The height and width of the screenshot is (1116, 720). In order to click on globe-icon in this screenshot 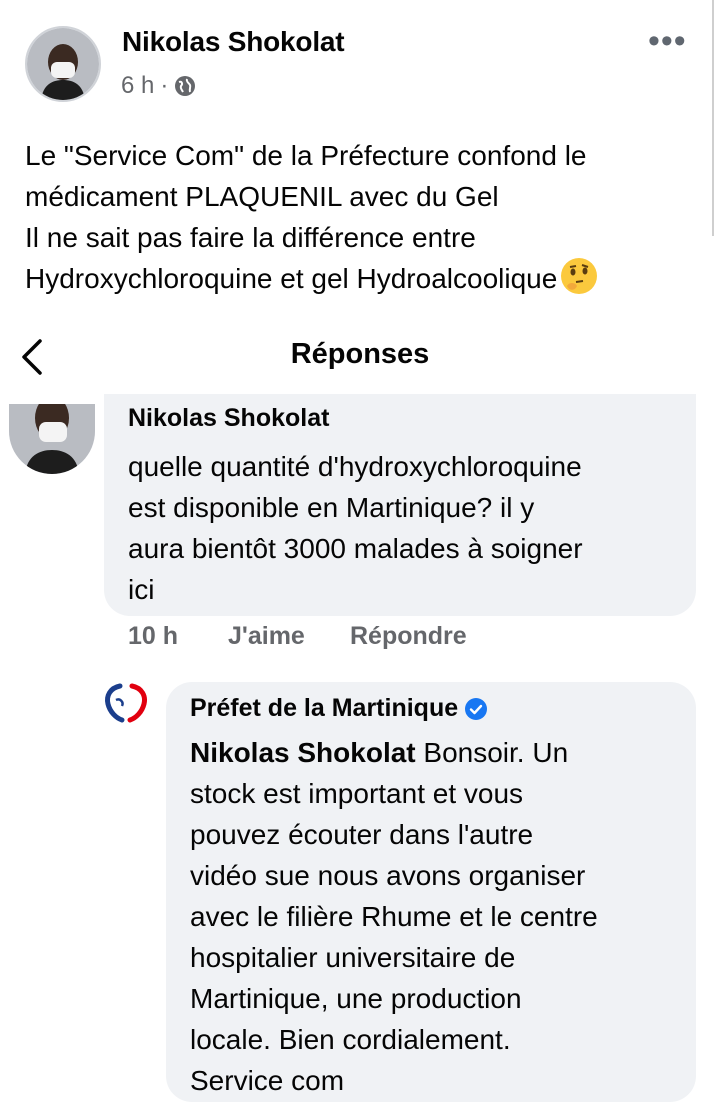, I will do `click(185, 86)`.